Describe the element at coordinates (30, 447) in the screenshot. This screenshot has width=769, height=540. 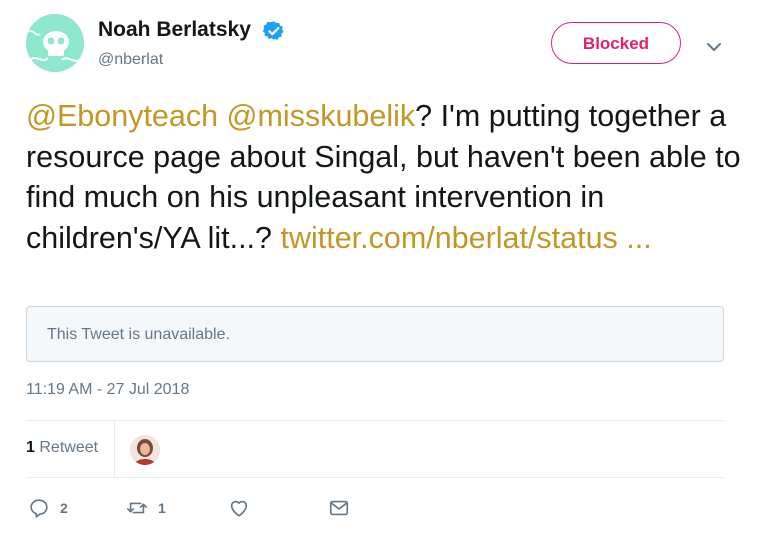
I see `retweet-stat-count: 1` at that location.